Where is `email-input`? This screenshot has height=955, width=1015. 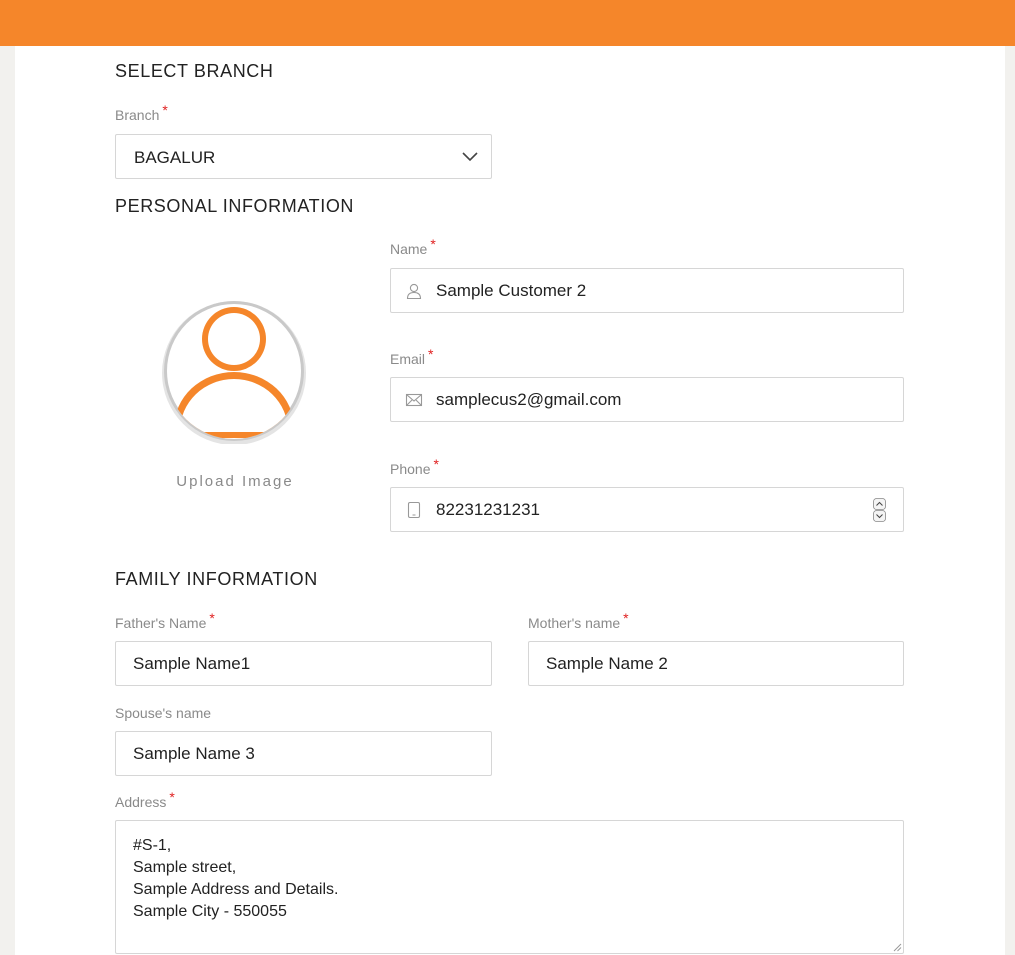 email-input is located at coordinates (647, 399).